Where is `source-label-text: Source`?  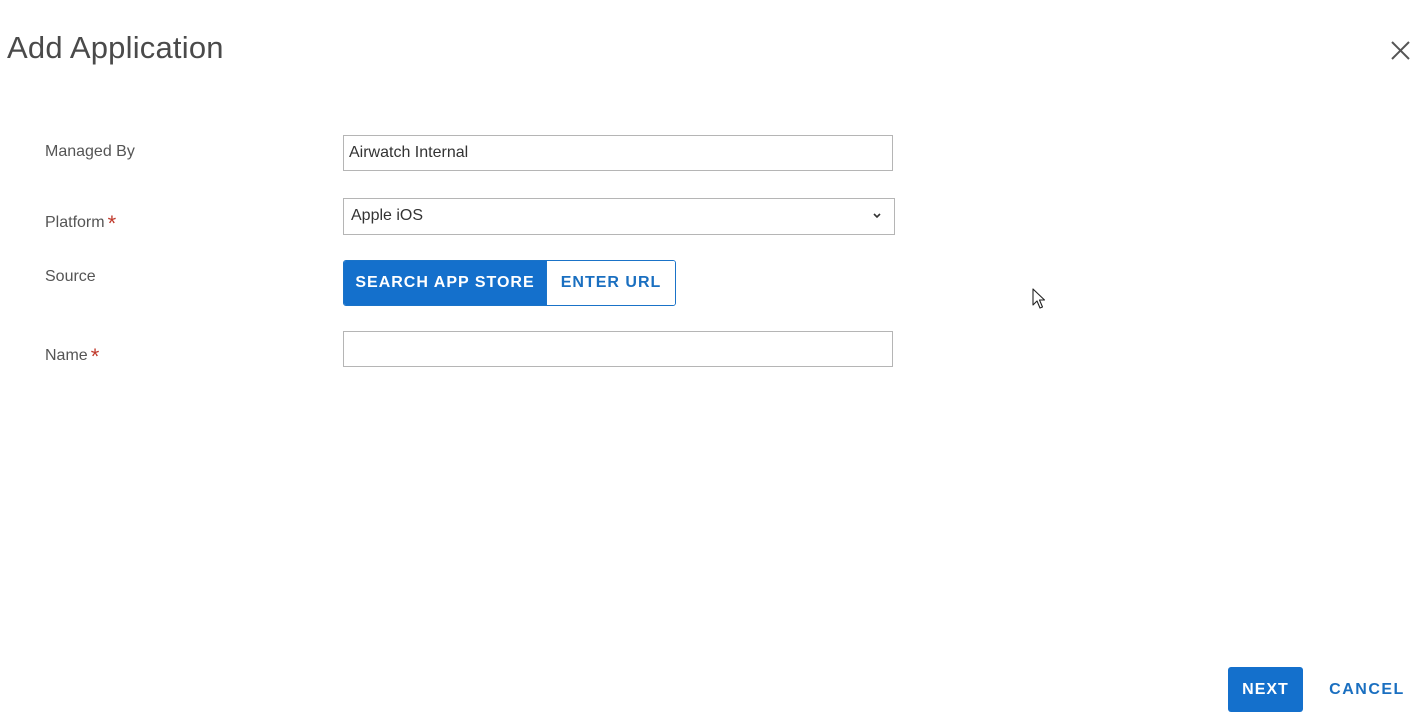
source-label-text: Source is located at coordinates (70, 276).